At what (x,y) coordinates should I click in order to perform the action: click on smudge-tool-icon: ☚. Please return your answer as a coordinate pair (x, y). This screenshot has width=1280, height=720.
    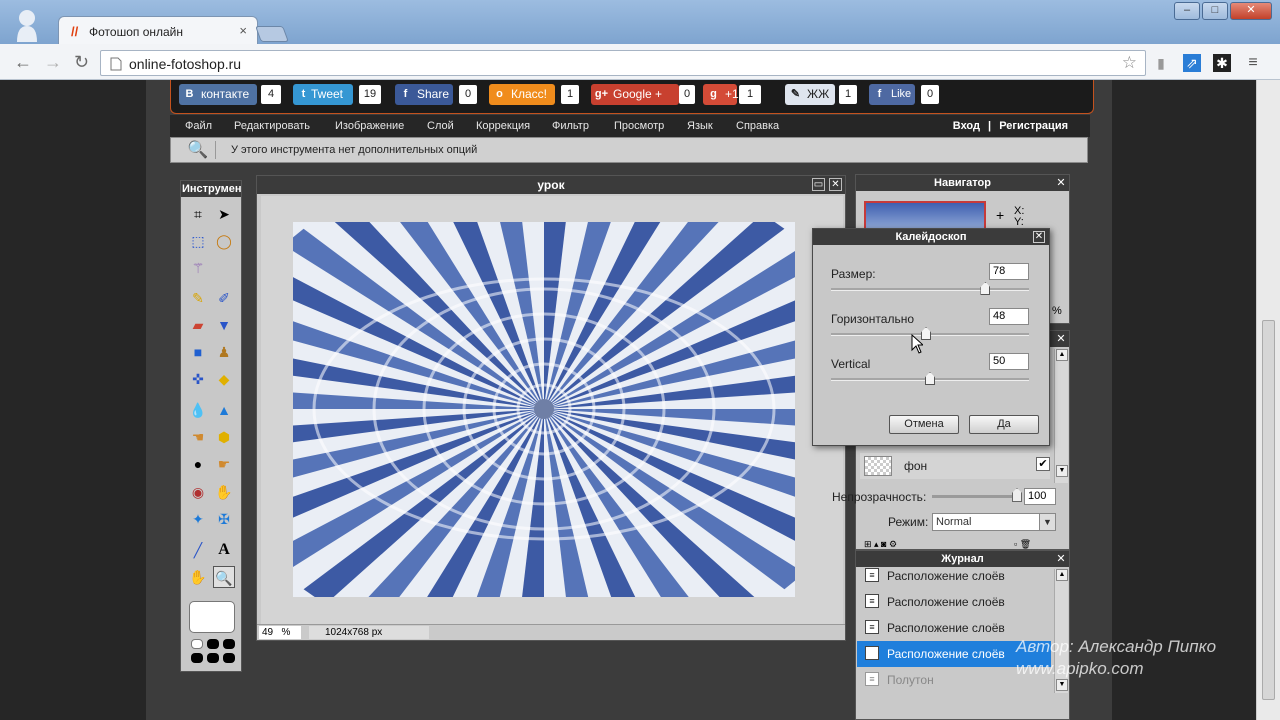
    Looking at the image, I should click on (198, 437).